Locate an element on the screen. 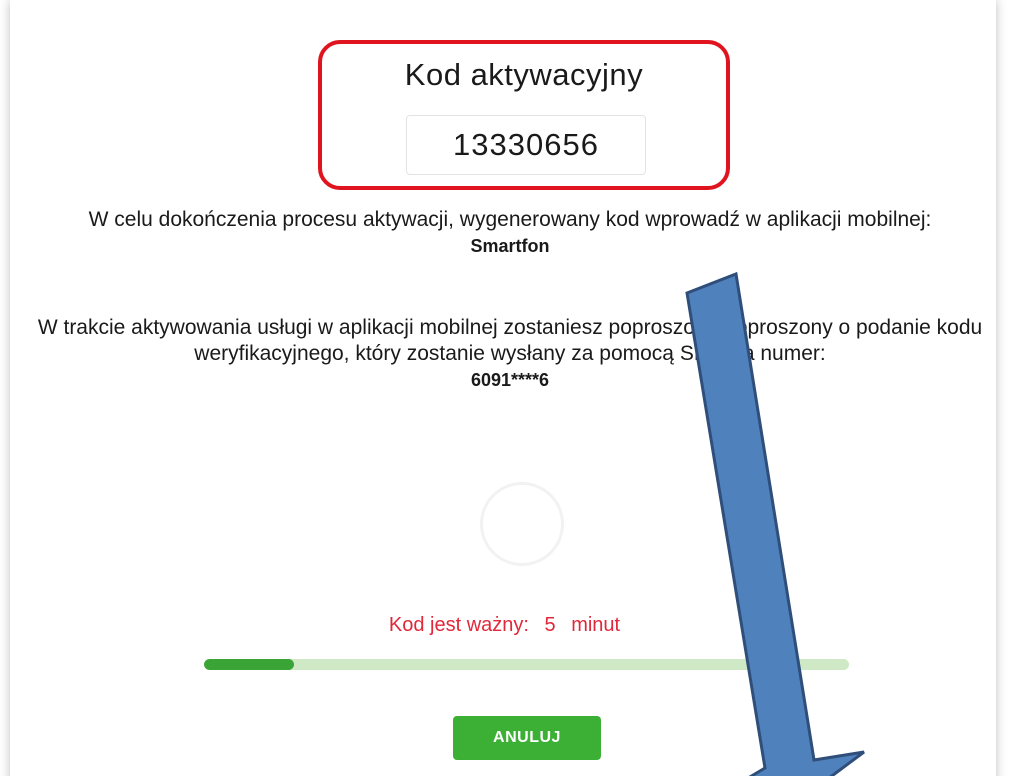  device-name: Smartfon is located at coordinates (510, 246).